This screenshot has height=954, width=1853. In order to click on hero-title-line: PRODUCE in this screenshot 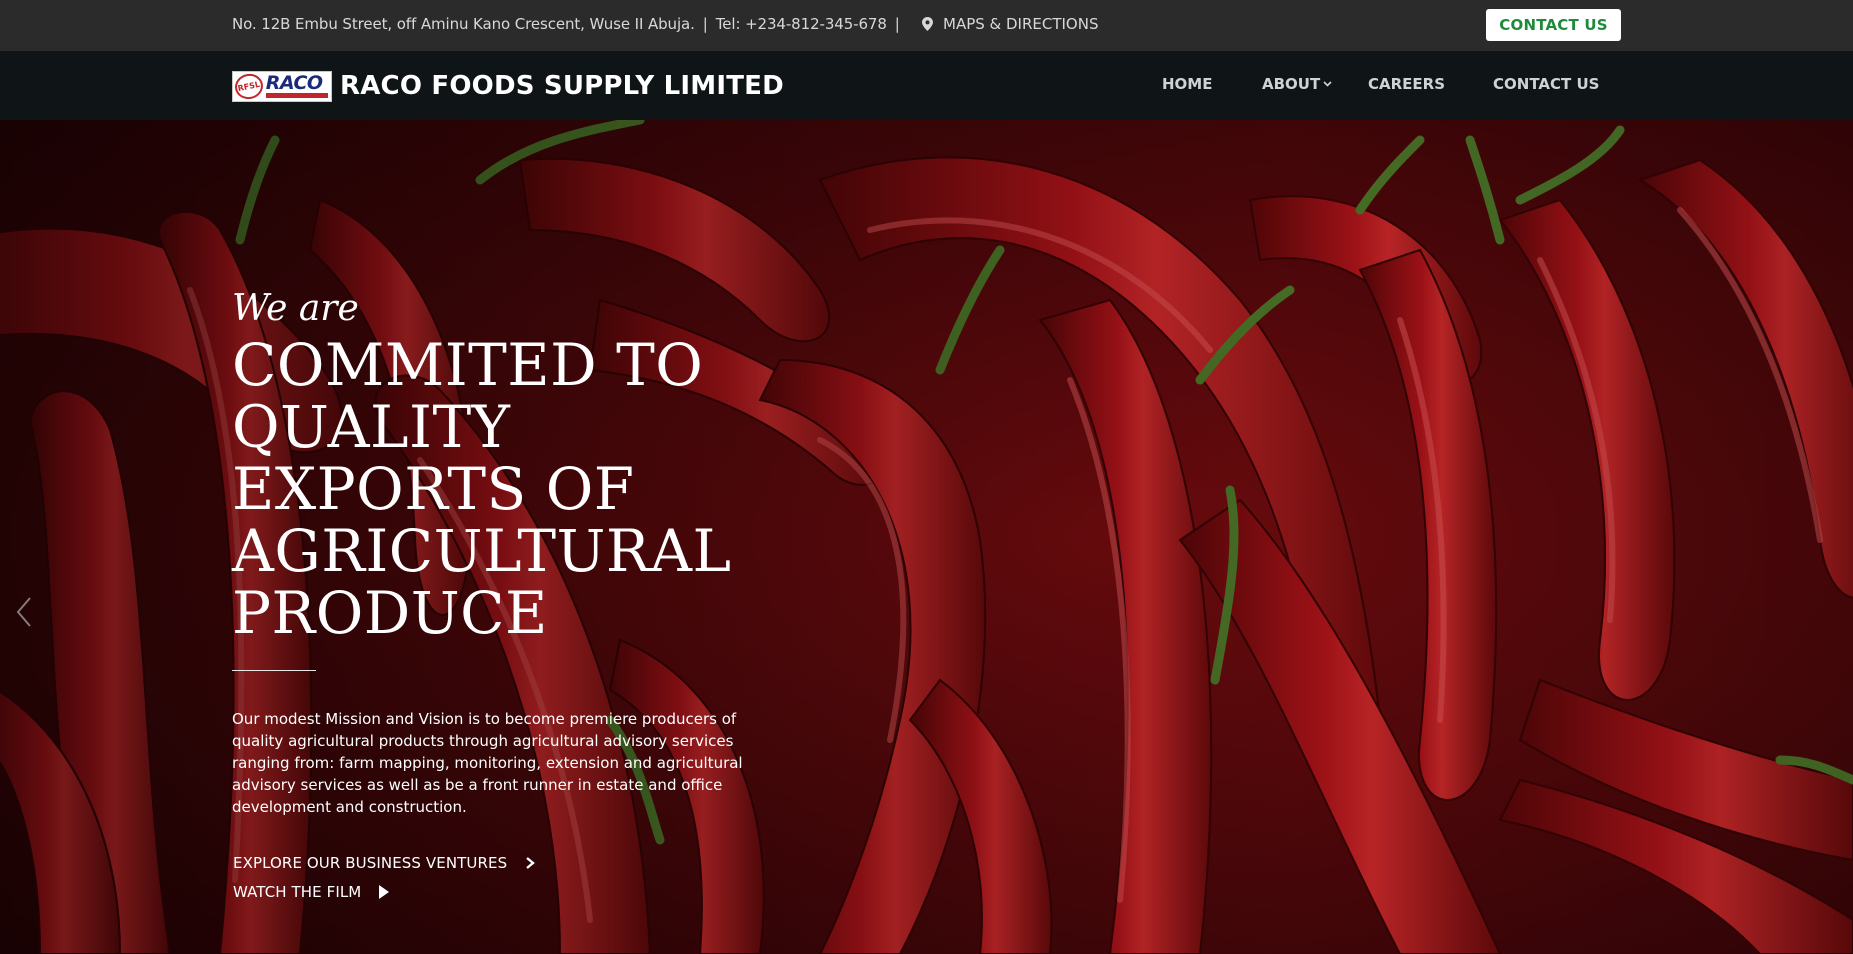, I will do `click(390, 613)`.